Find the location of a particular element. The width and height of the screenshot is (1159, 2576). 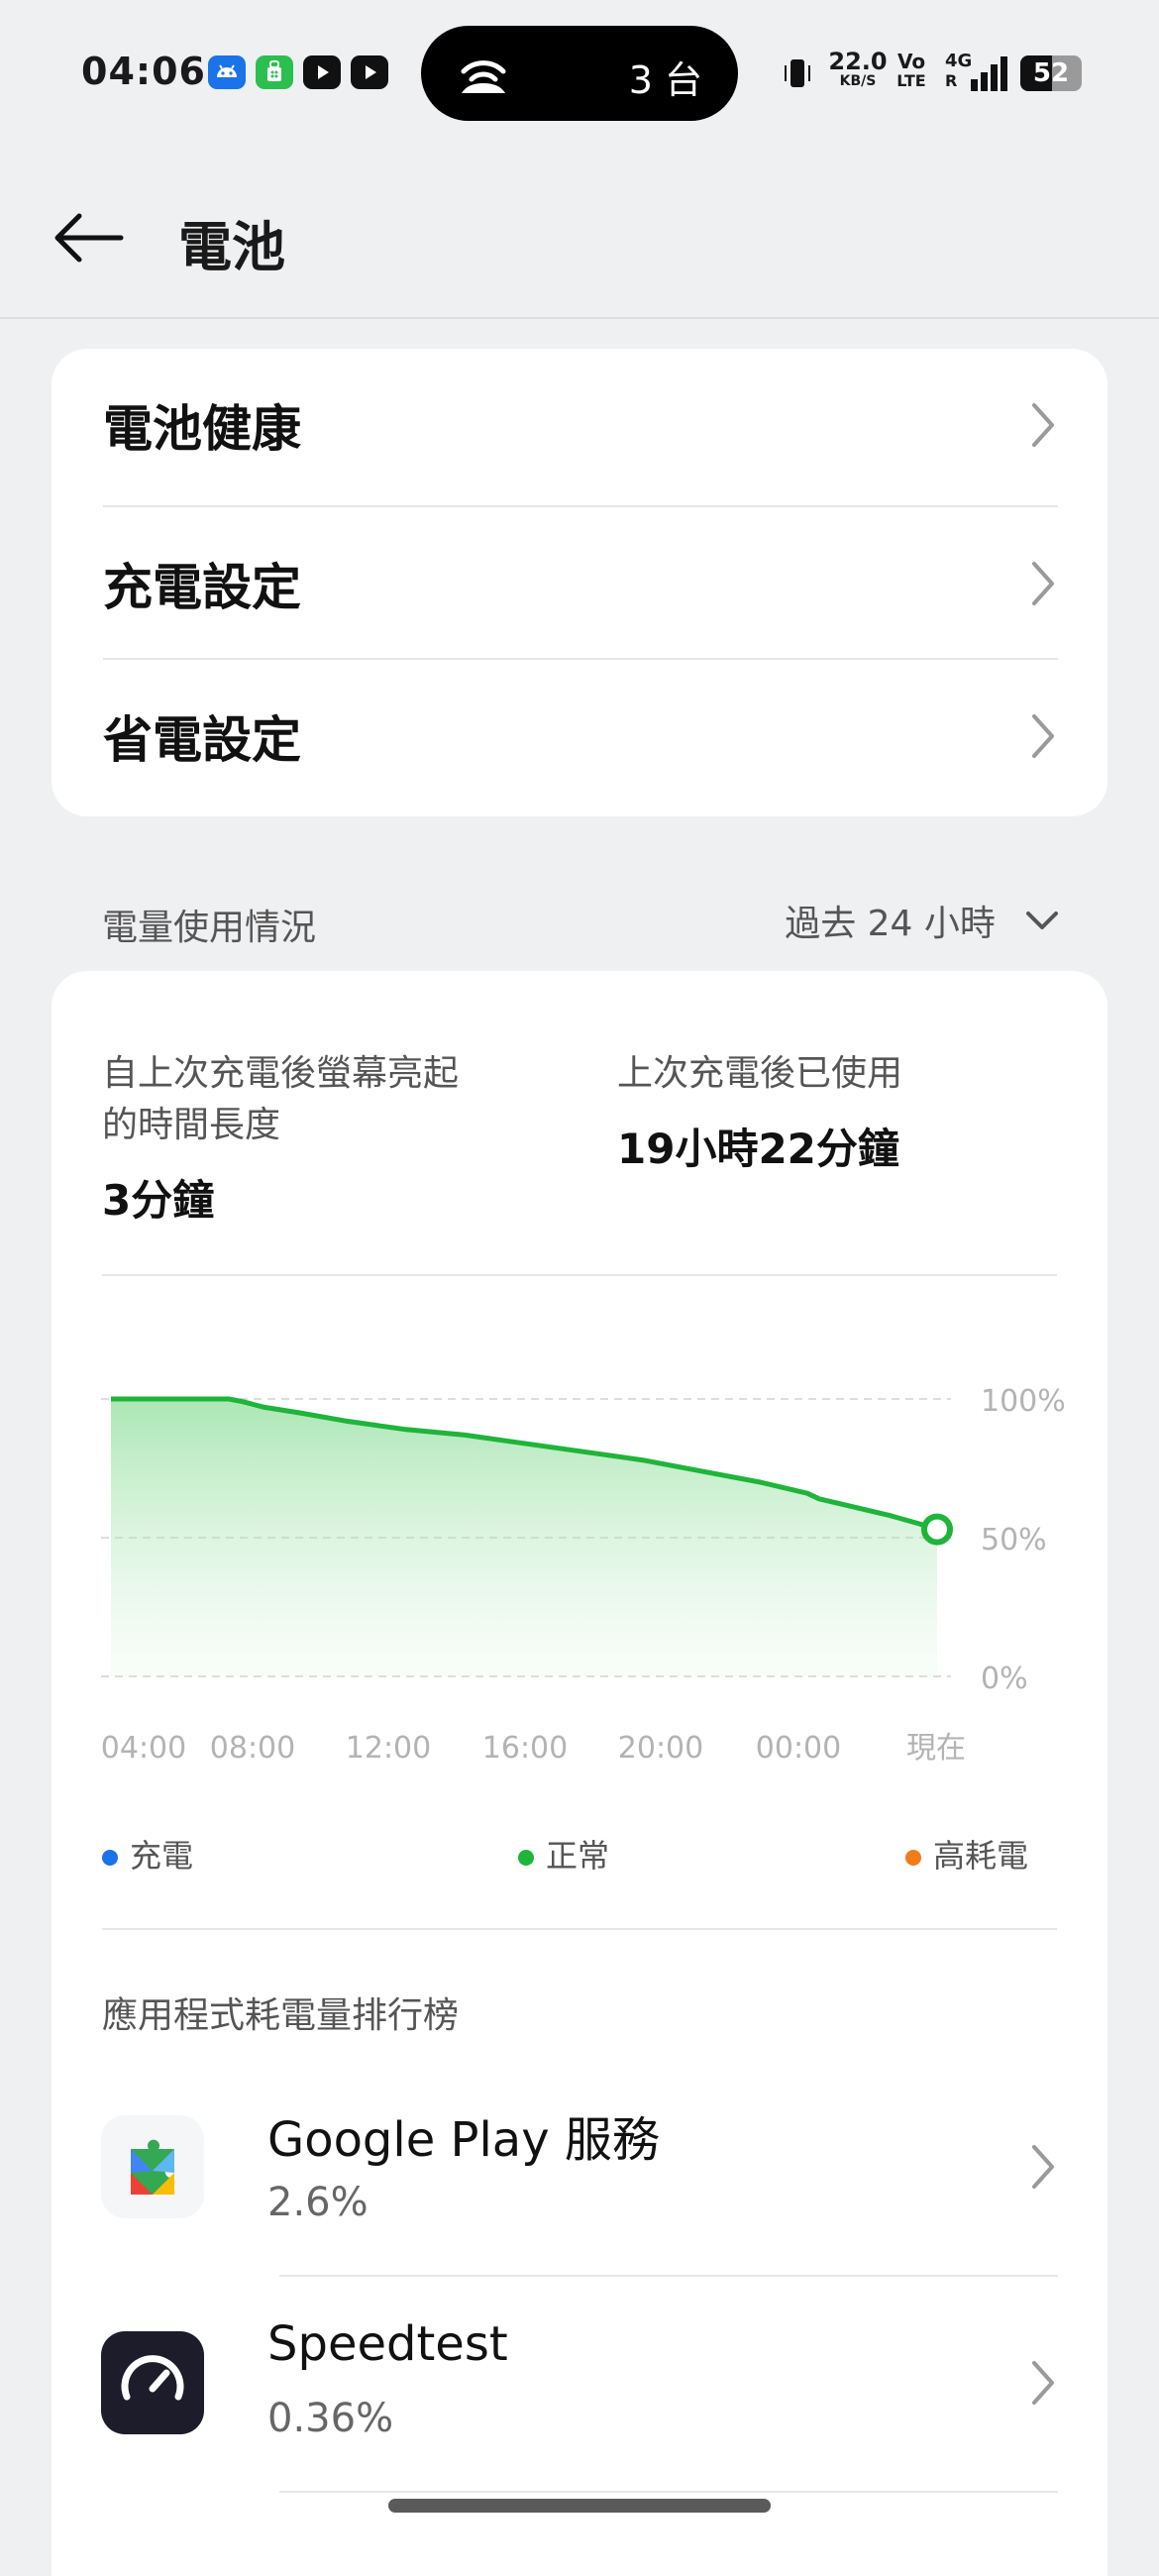

app-usage-percent: 0.36% is located at coordinates (331, 2418).